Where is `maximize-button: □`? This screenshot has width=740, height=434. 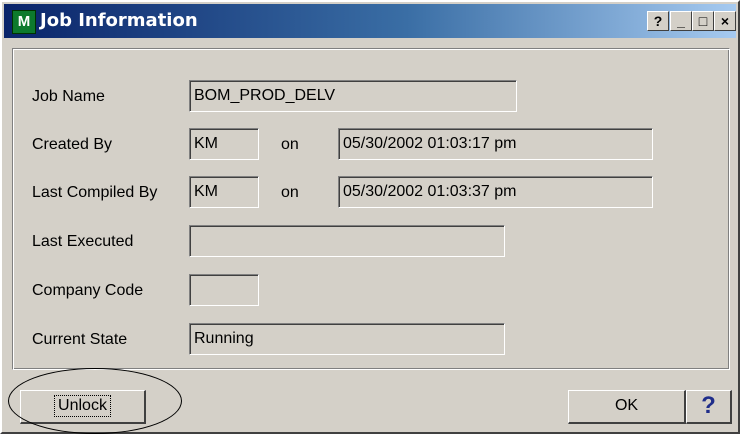 maximize-button: □ is located at coordinates (703, 21).